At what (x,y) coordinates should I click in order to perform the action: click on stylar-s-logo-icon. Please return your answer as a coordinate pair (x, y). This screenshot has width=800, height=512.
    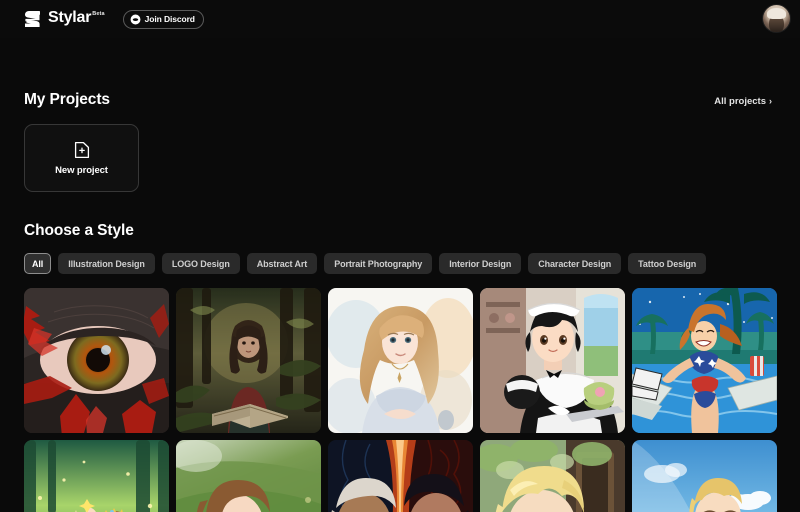
    Looking at the image, I should click on (32, 18).